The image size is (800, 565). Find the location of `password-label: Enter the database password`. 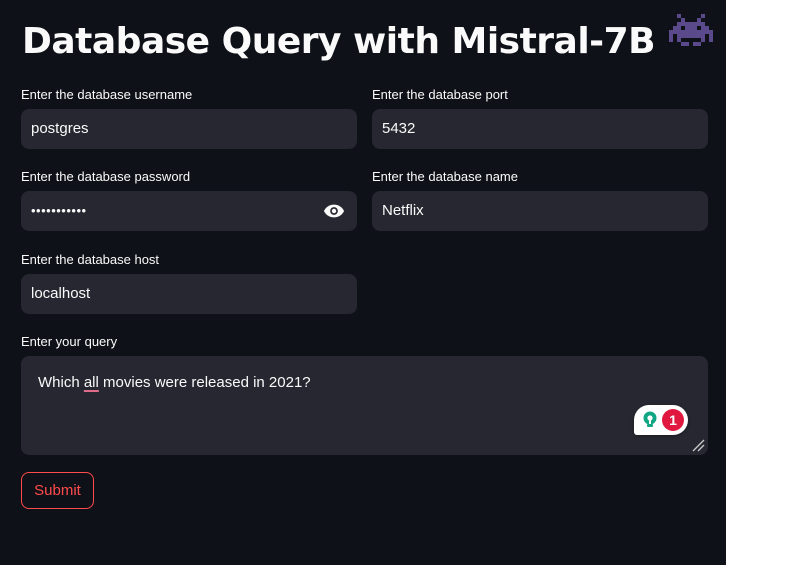

password-label: Enter the database password is located at coordinates (106, 176).